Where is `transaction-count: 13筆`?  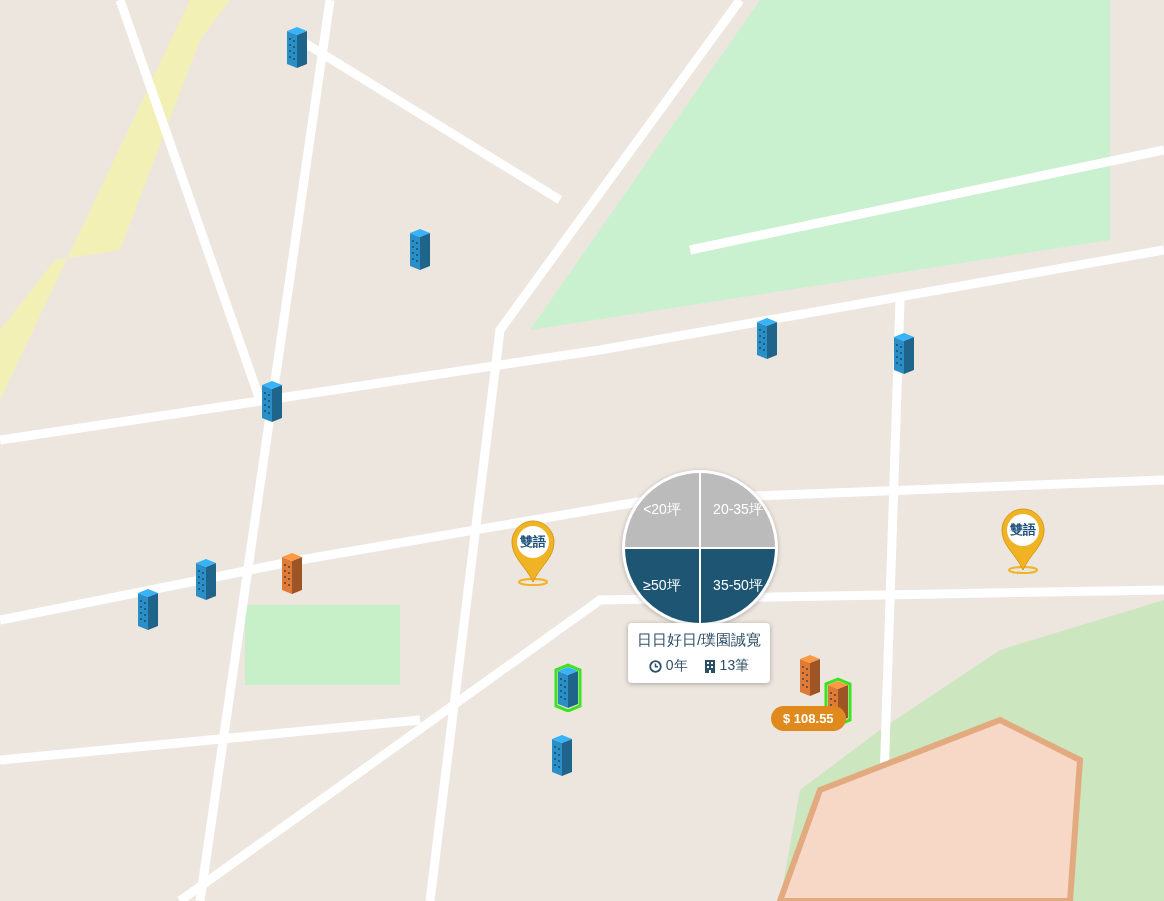 transaction-count: 13筆 is located at coordinates (734, 666).